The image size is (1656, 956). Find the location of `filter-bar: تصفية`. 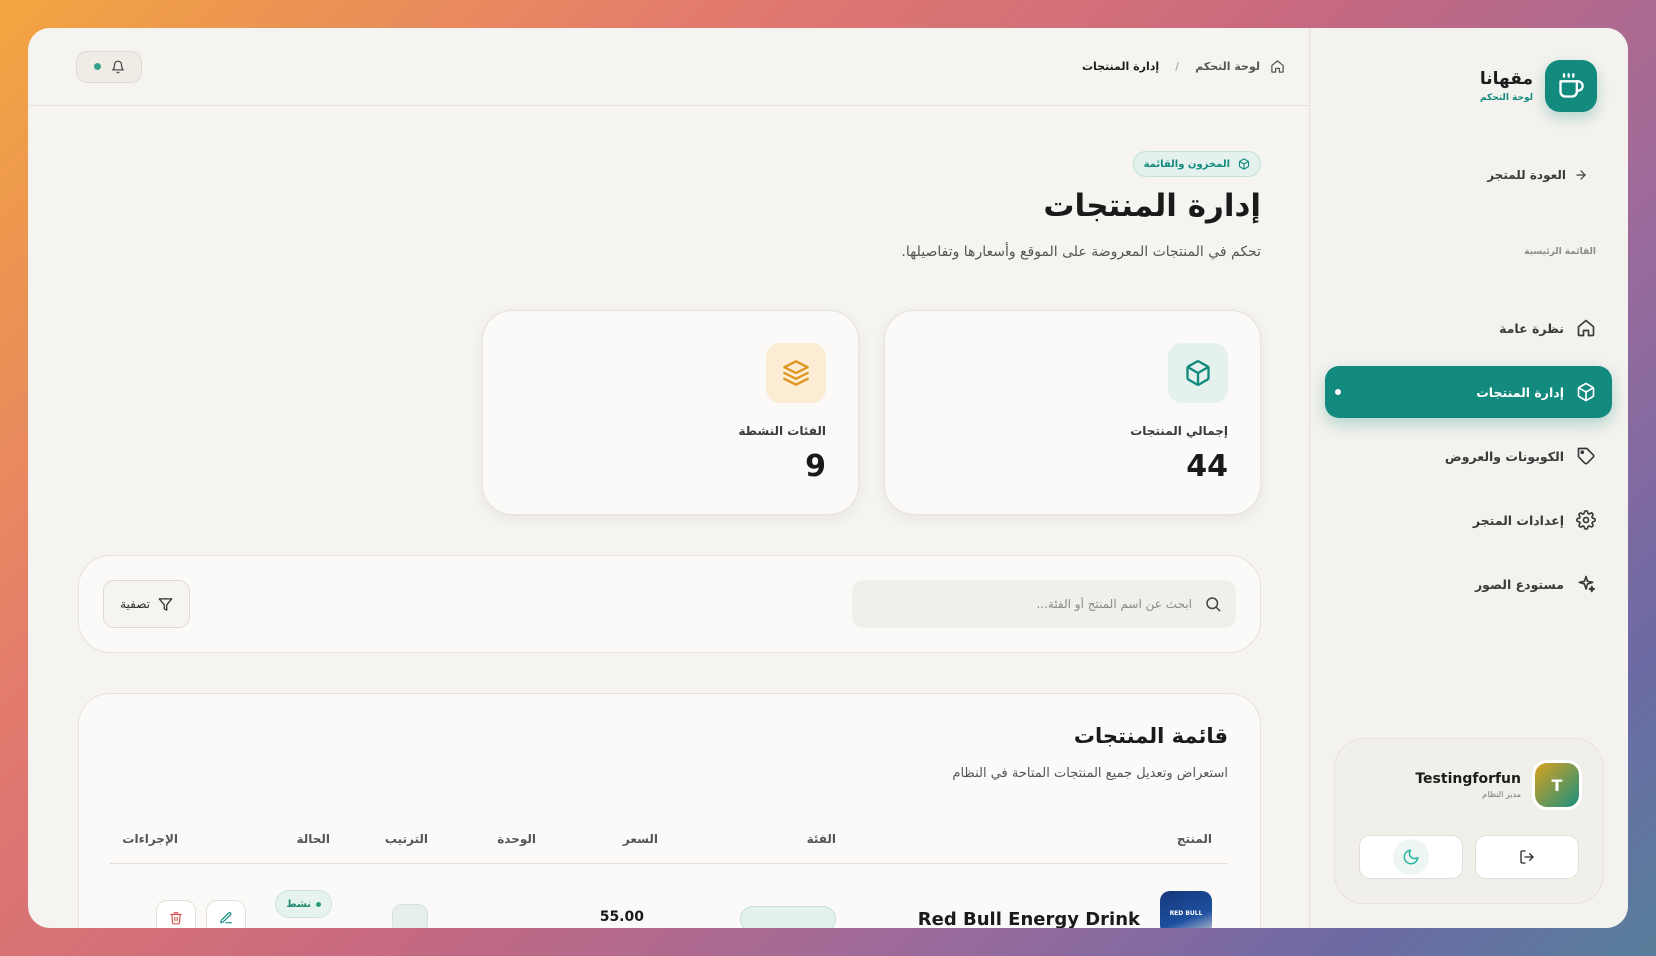

filter-bar: تصفية is located at coordinates (669, 604).